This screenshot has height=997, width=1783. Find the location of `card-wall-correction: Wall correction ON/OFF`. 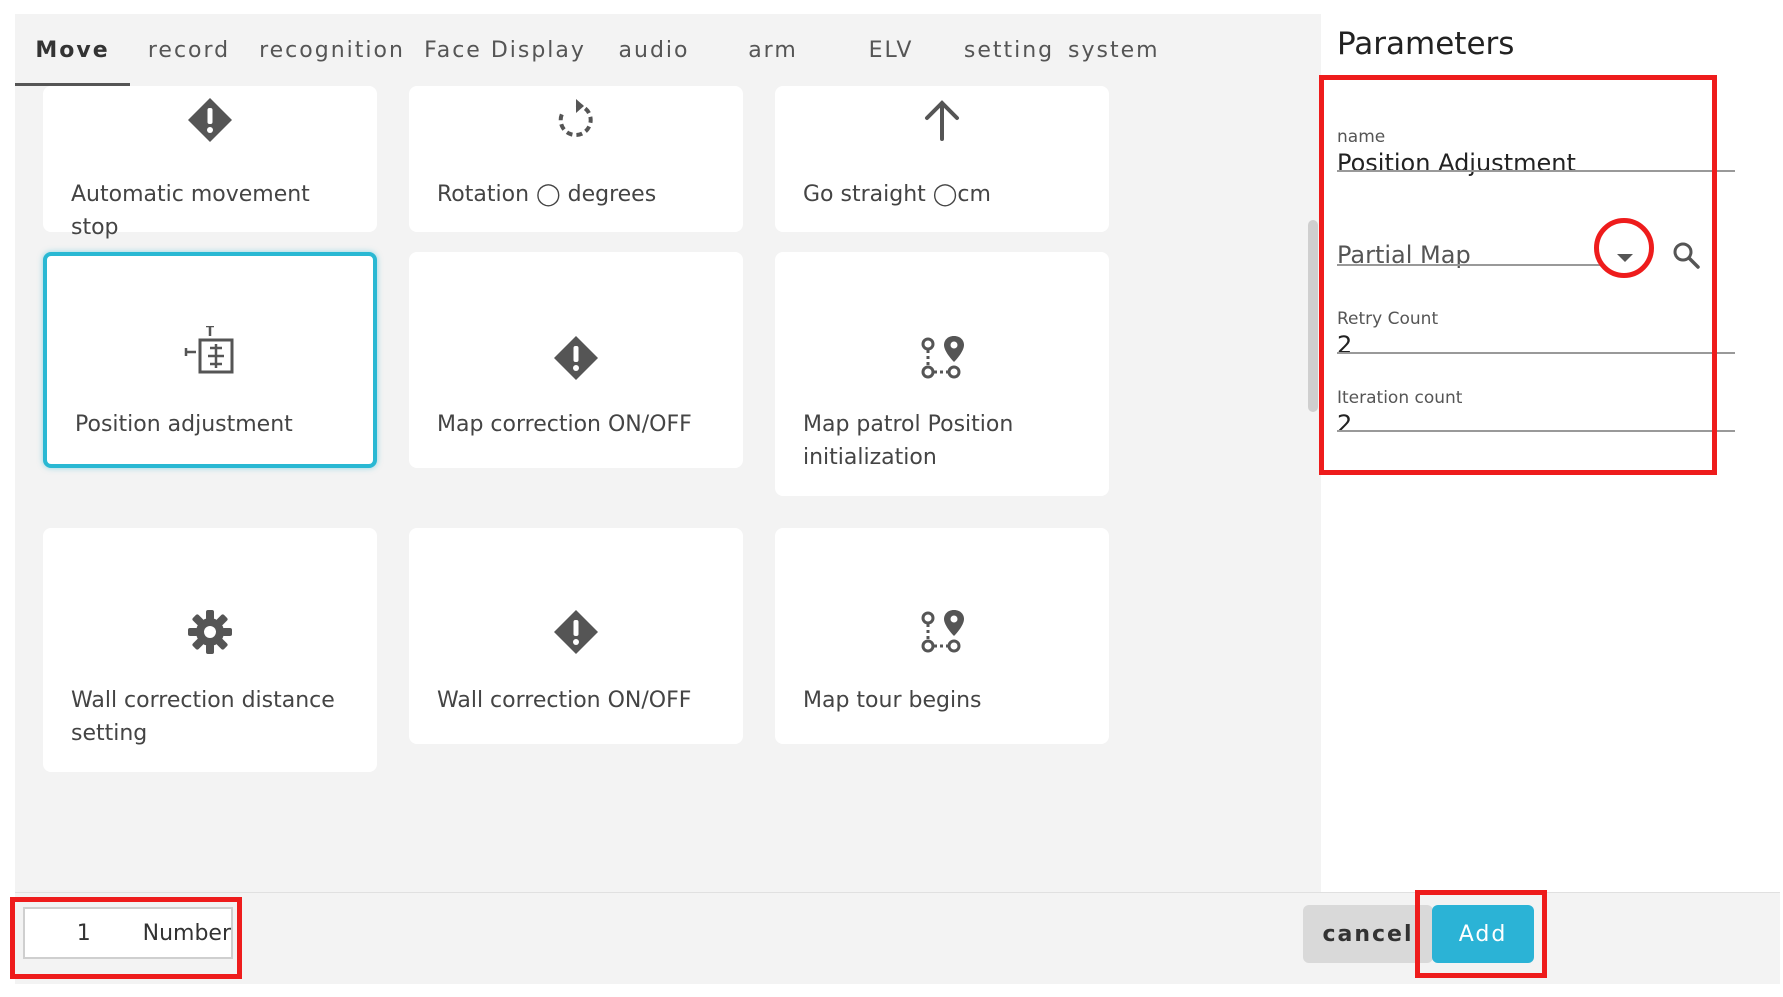

card-wall-correction: Wall correction ON/OFF is located at coordinates (576, 636).